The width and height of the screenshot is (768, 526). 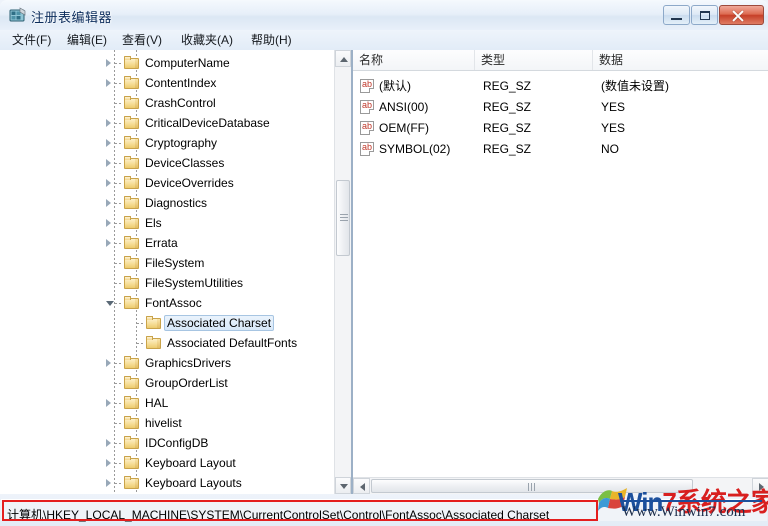 What do you see at coordinates (415, 149) in the screenshot?
I see `value-name-cell: SYMBOL(02)` at bounding box center [415, 149].